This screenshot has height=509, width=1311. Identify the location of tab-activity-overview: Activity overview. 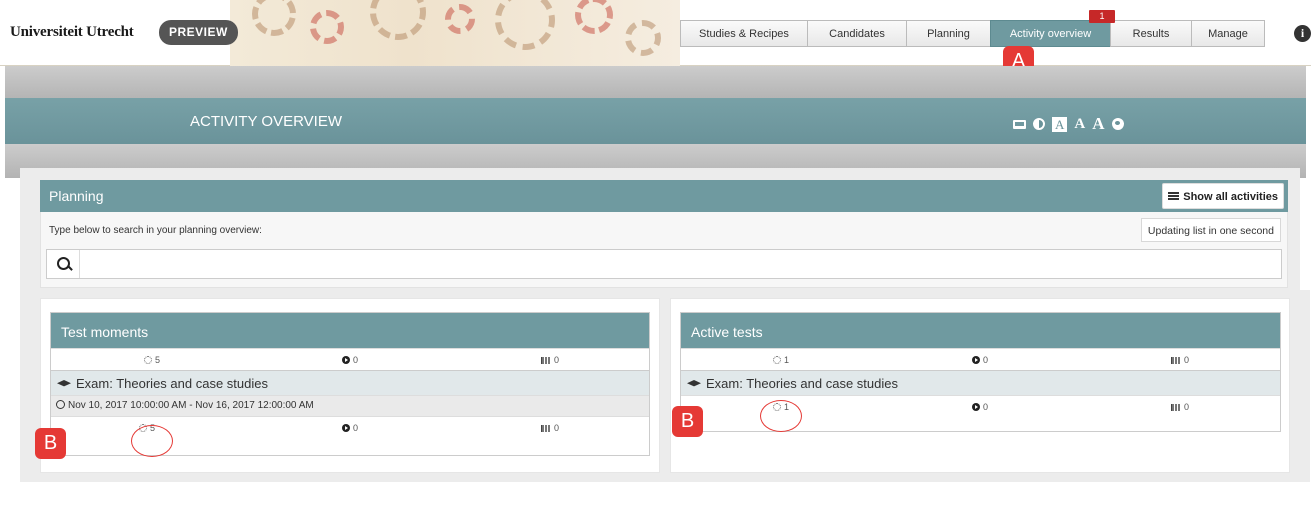
(1050, 33).